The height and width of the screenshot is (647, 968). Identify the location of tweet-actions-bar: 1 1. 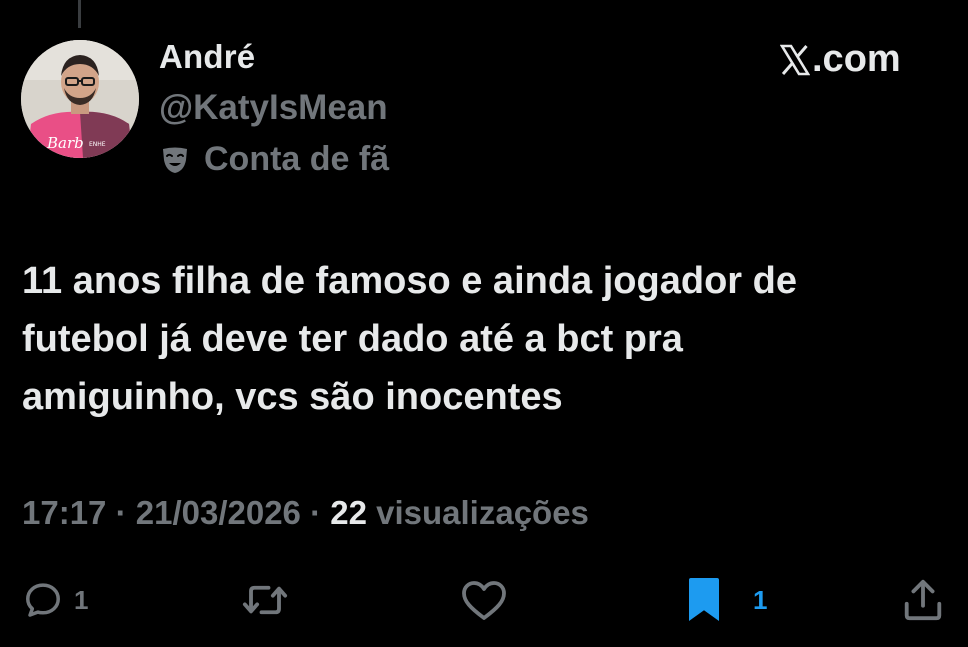
(484, 600).